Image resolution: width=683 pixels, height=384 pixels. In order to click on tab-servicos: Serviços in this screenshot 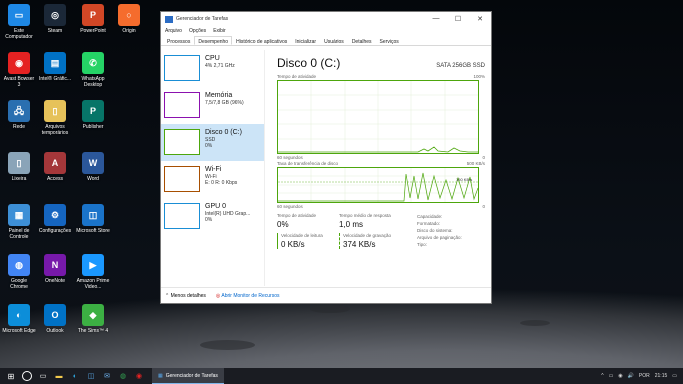, I will do `click(389, 40)`.